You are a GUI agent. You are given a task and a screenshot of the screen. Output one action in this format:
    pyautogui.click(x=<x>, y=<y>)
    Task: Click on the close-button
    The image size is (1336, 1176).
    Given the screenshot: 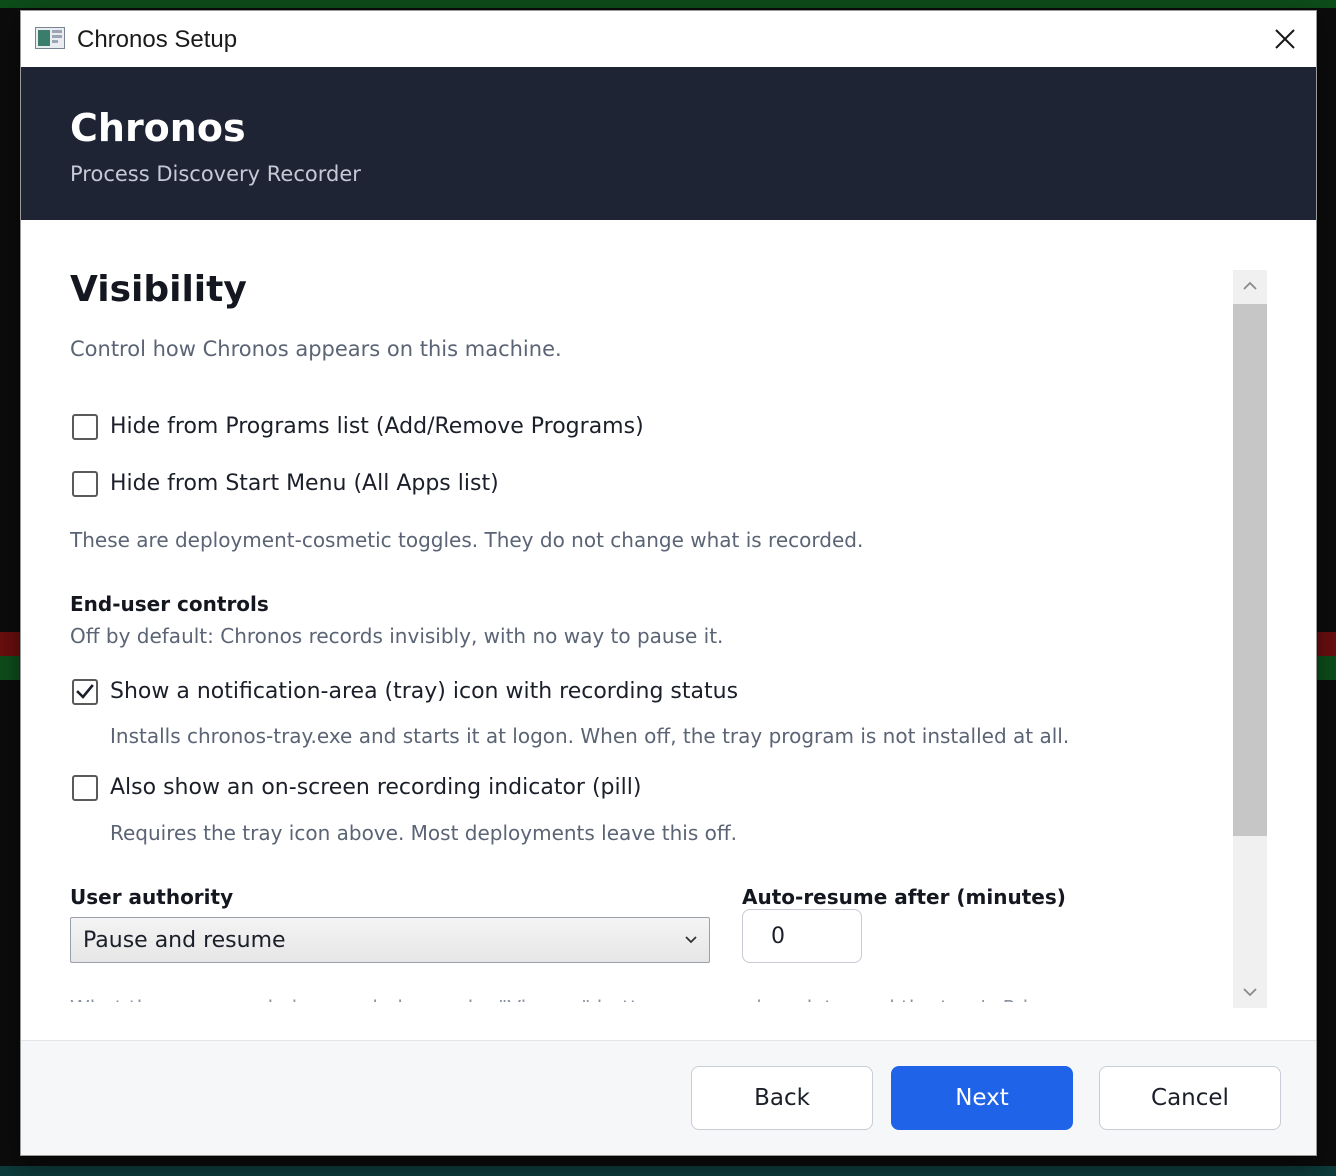 What is the action you would take?
    pyautogui.click(x=1285, y=39)
    